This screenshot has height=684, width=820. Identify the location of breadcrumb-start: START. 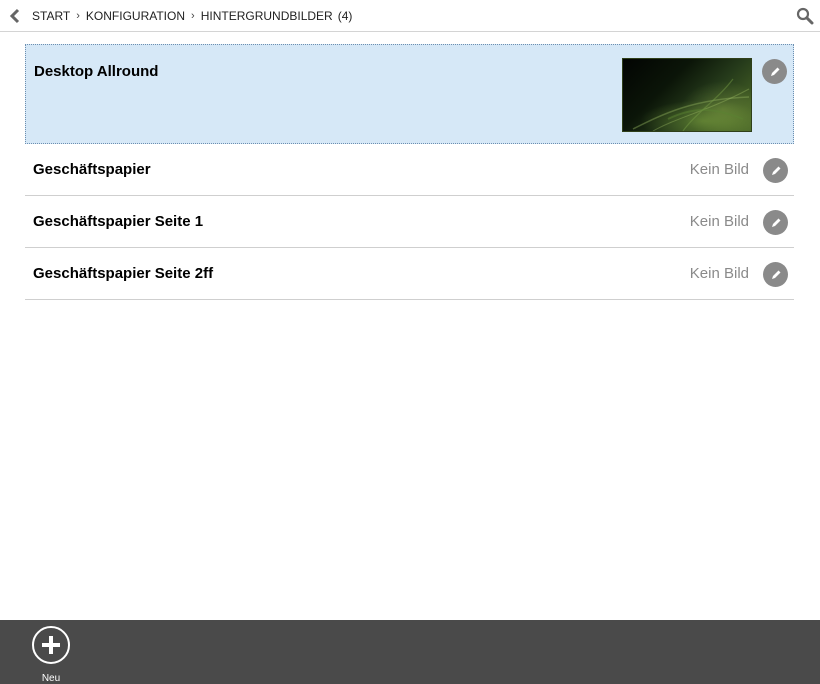
(51, 16).